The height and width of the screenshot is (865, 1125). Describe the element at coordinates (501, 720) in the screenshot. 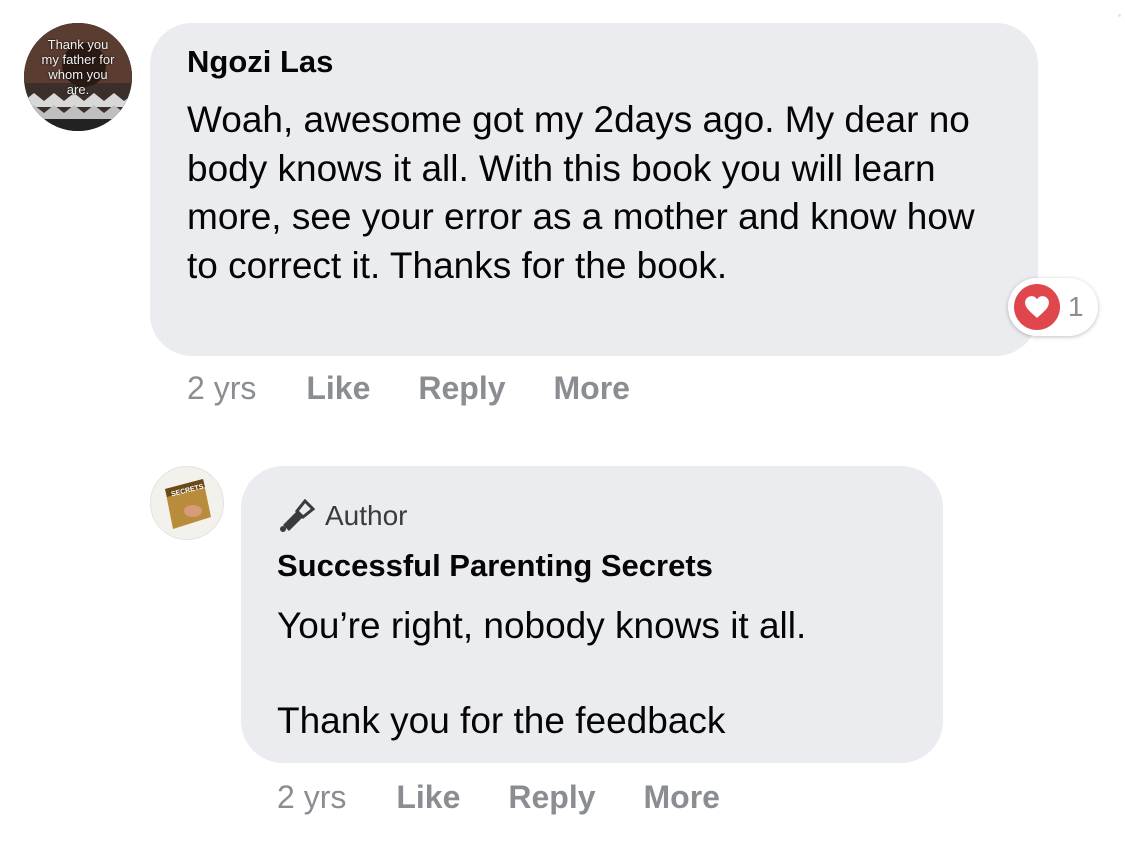

I see `reply-text-line-2: Thank you for the feedback` at that location.